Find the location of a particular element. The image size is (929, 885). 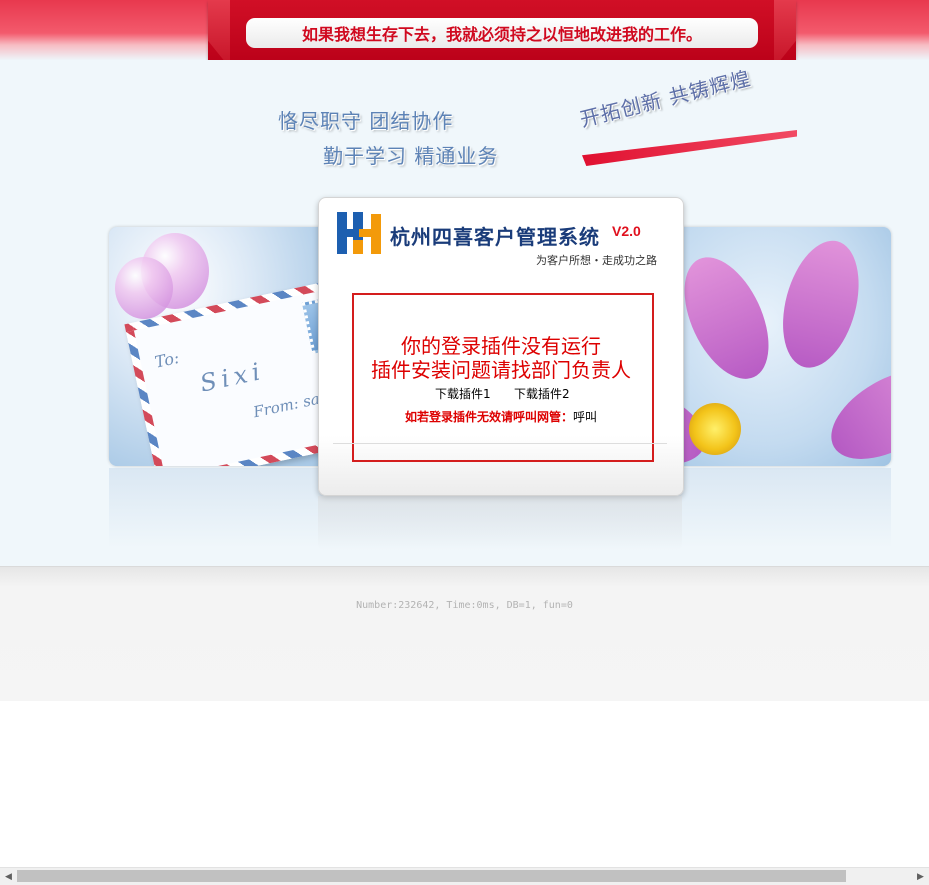

login-card-reflection is located at coordinates (500, 523).